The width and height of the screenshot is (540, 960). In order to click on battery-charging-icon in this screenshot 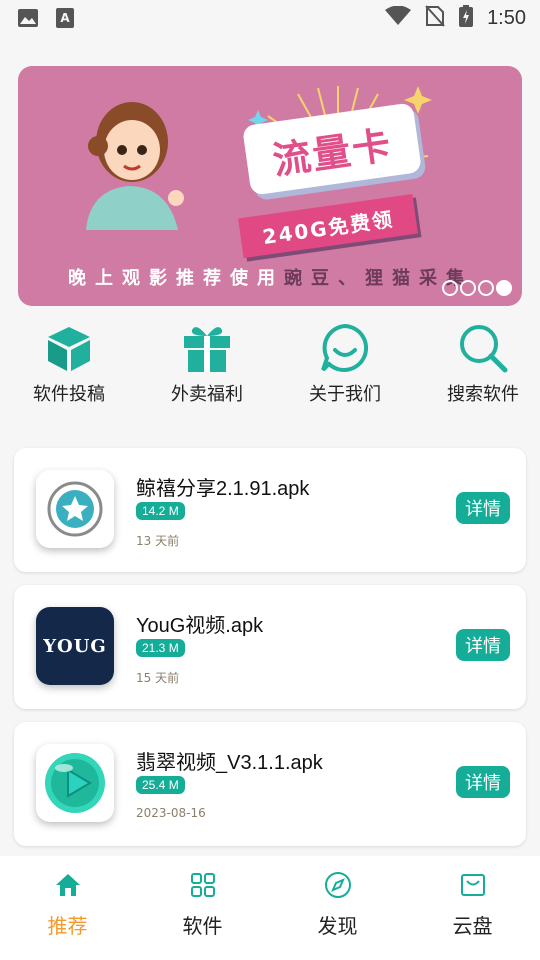, I will do `click(466, 18)`.